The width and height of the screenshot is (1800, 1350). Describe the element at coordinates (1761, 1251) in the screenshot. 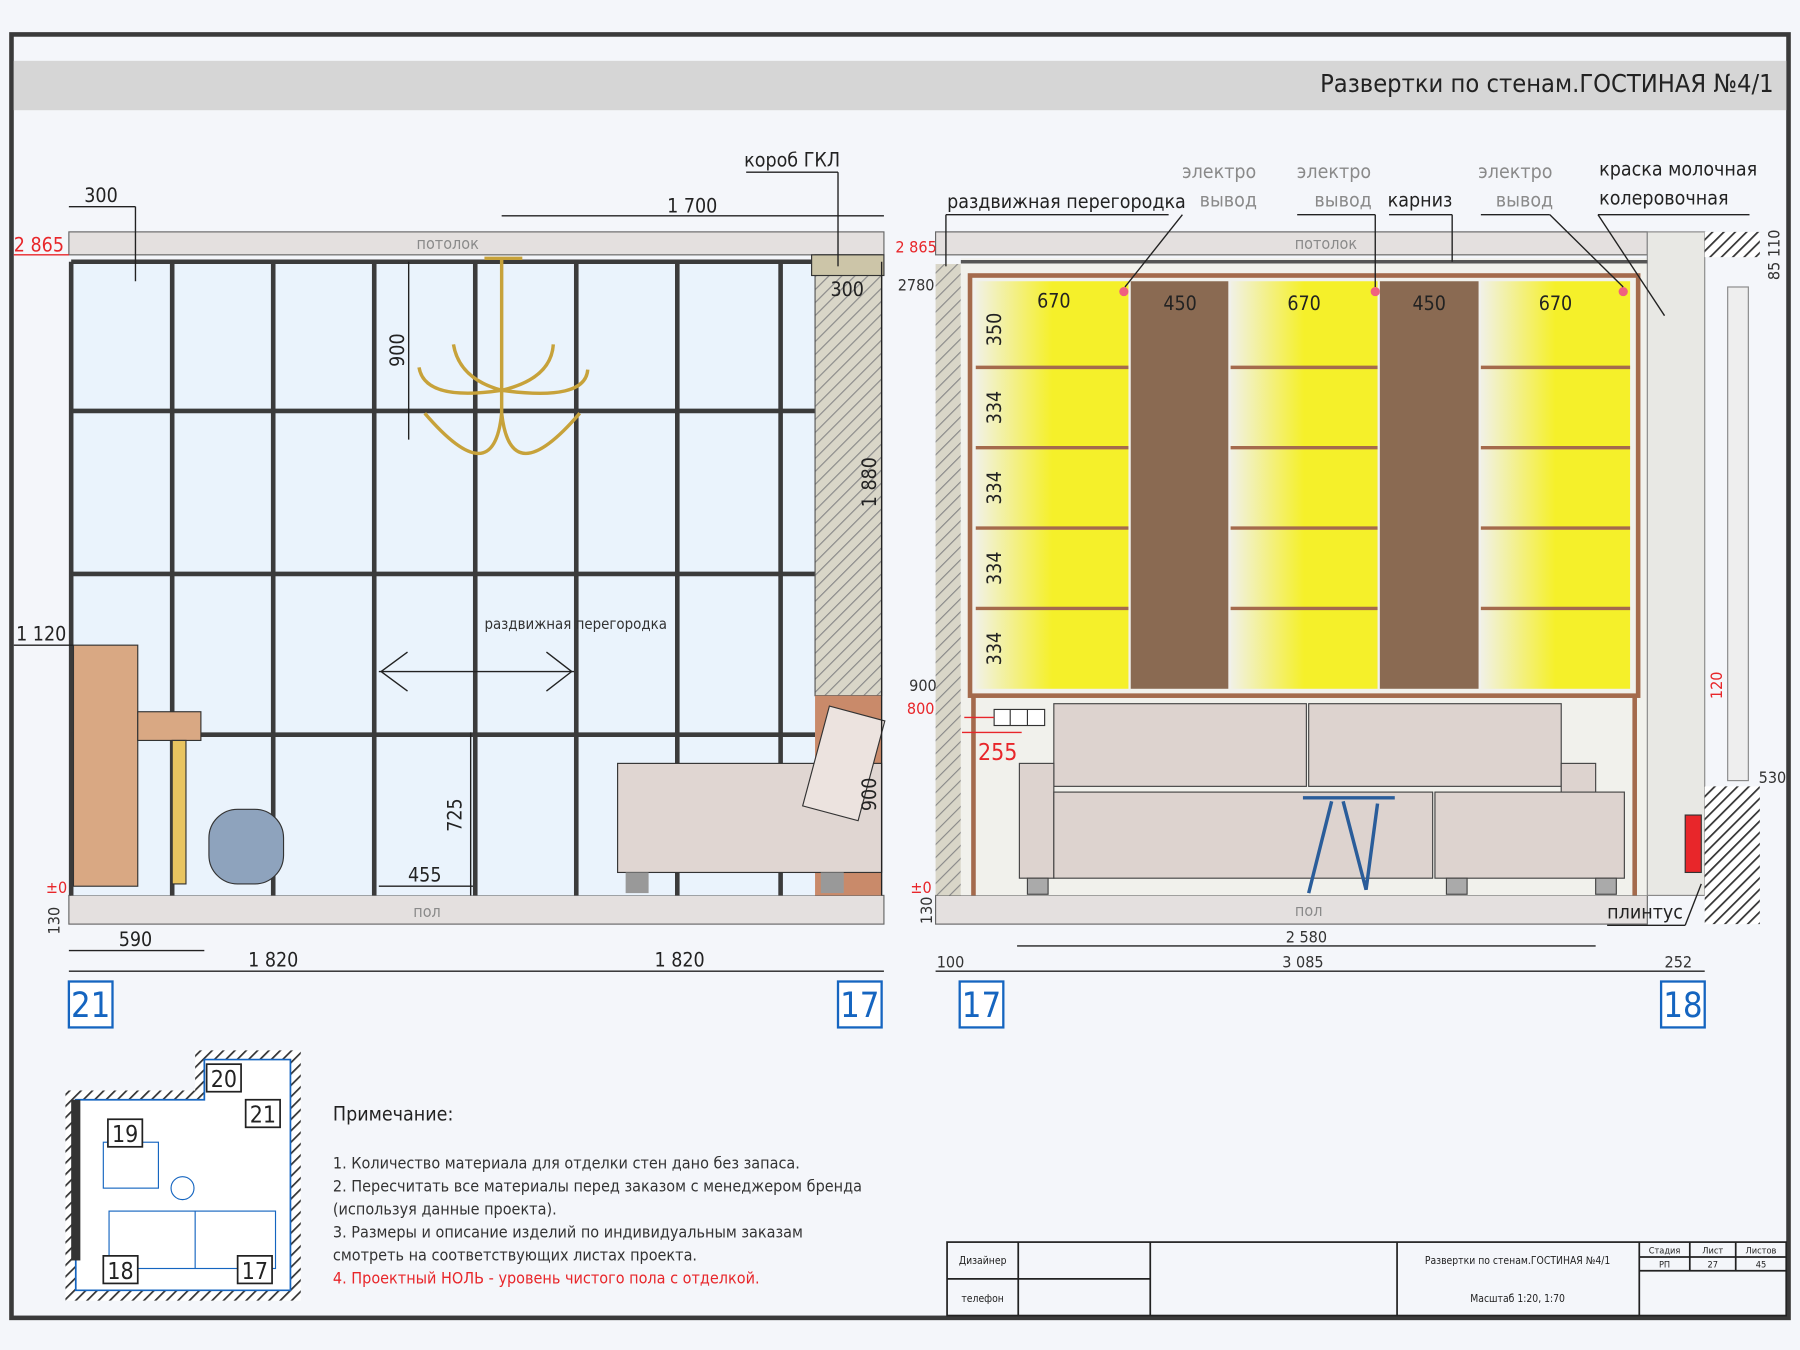

I see `sheets-label: Листов` at that location.